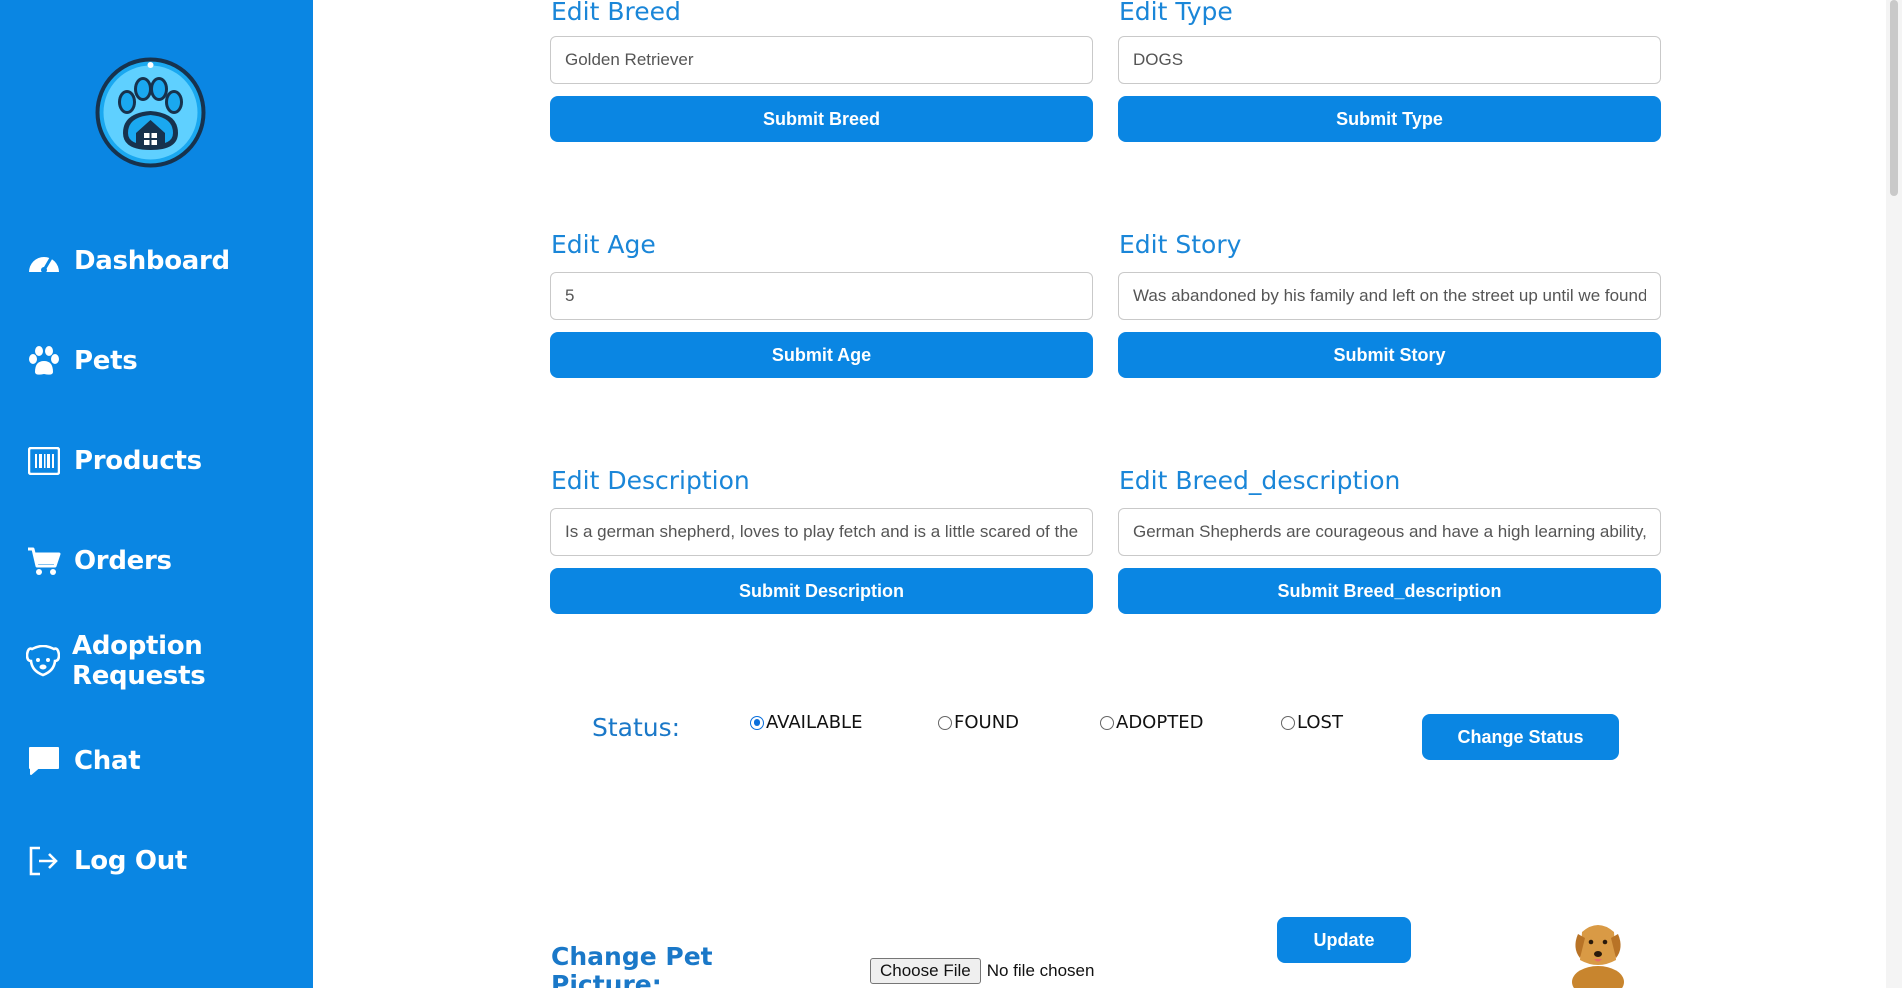 This screenshot has height=988, width=1902. Describe the element at coordinates (821, 119) in the screenshot. I see `submit-breed-button: Submit Breed` at that location.